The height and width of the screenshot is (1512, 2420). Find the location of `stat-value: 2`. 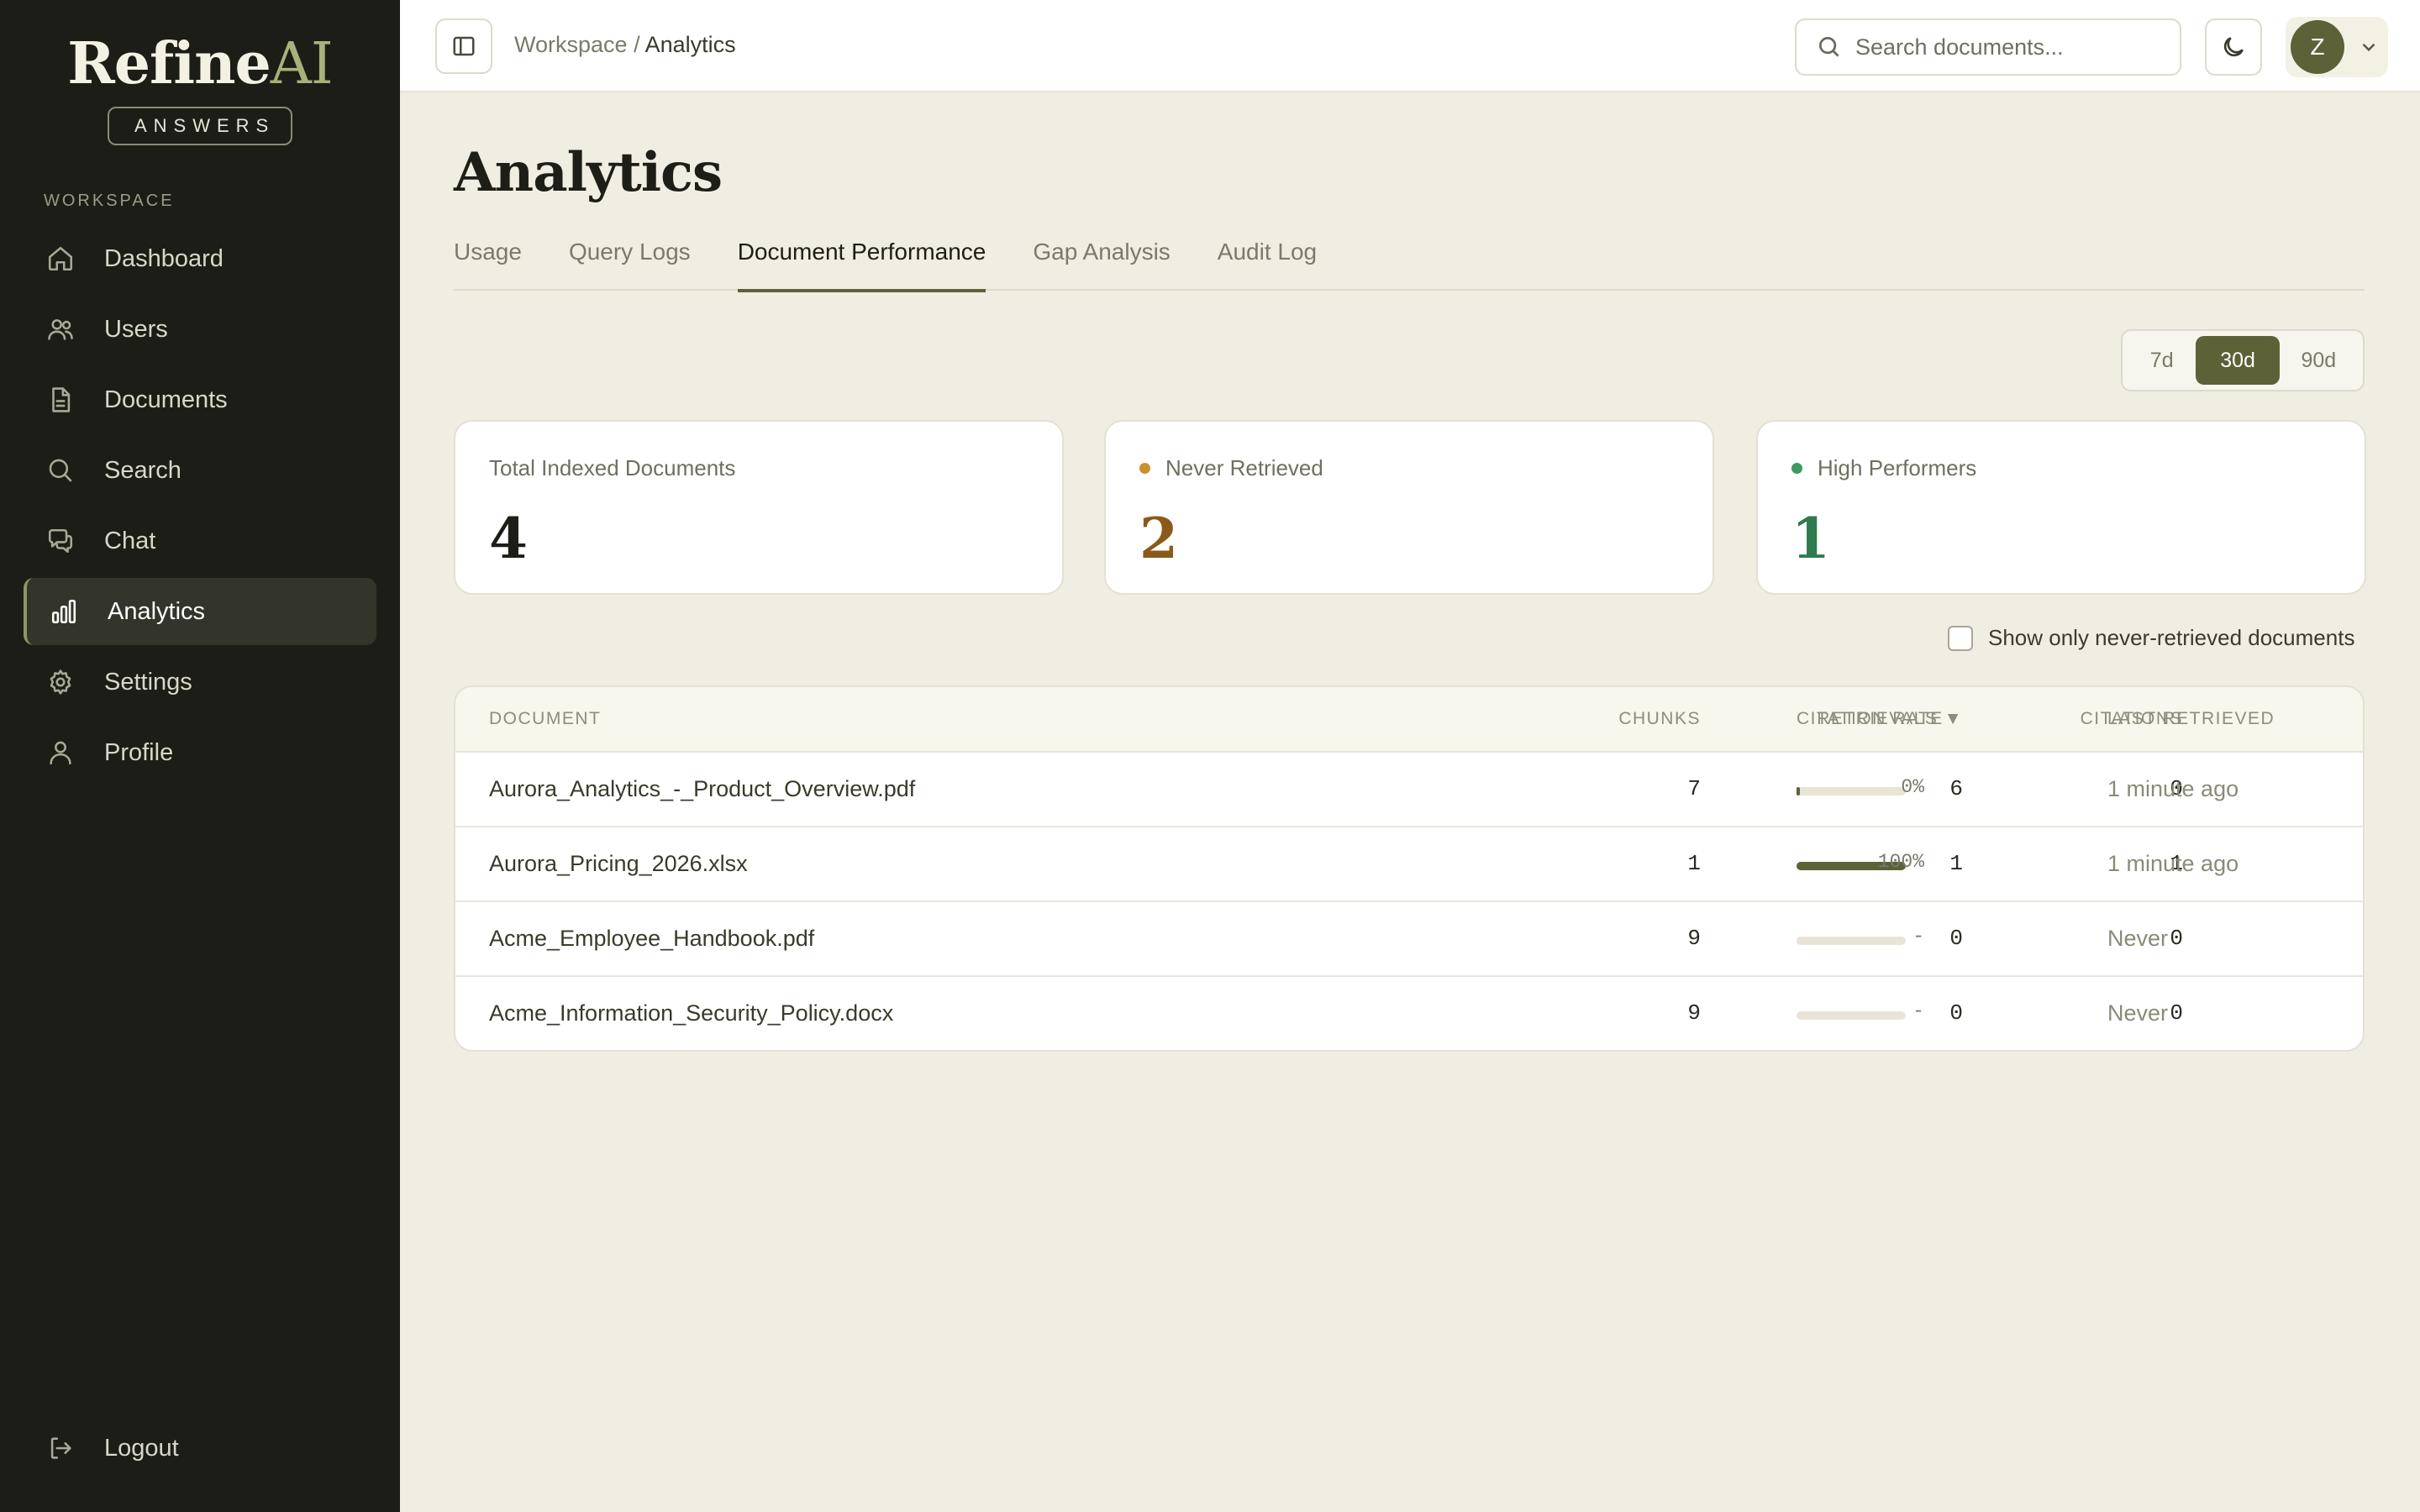

stat-value: 2 is located at coordinates (1158, 538).